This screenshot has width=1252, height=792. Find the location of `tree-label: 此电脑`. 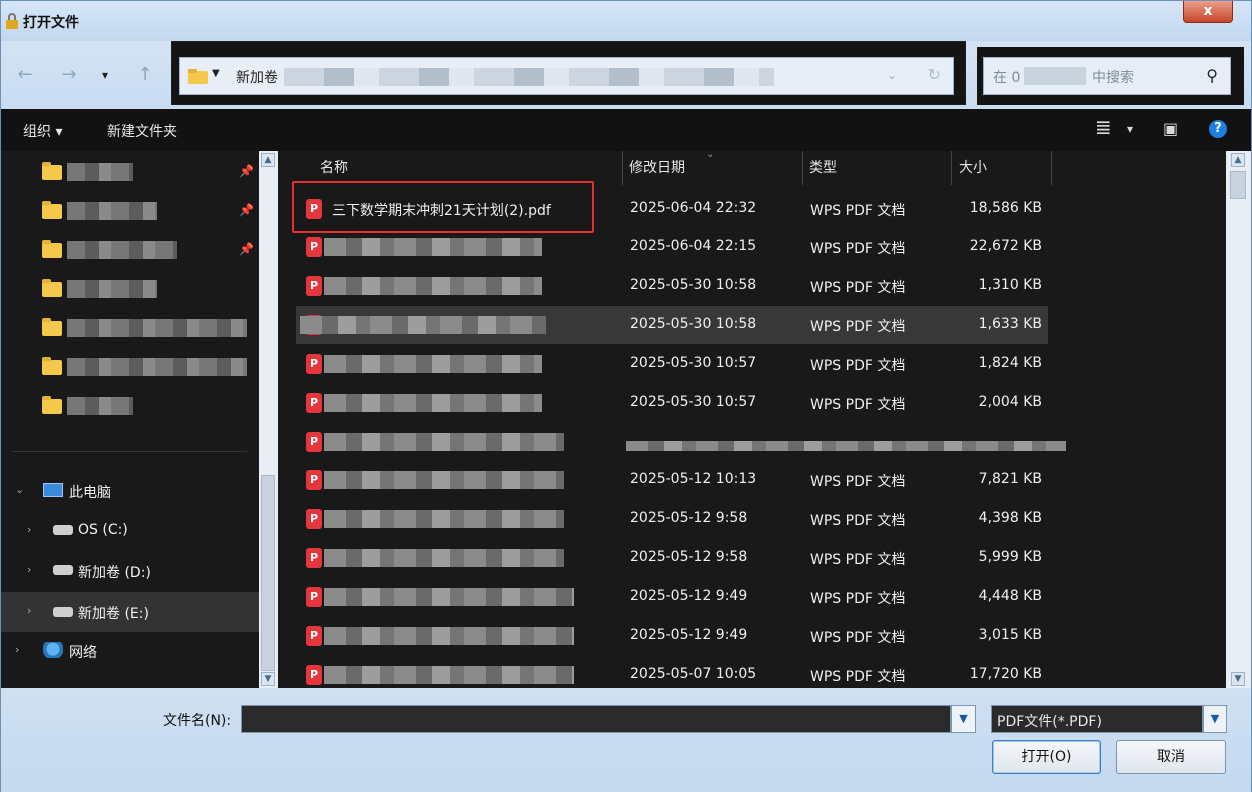

tree-label: 此电脑 is located at coordinates (90, 493).